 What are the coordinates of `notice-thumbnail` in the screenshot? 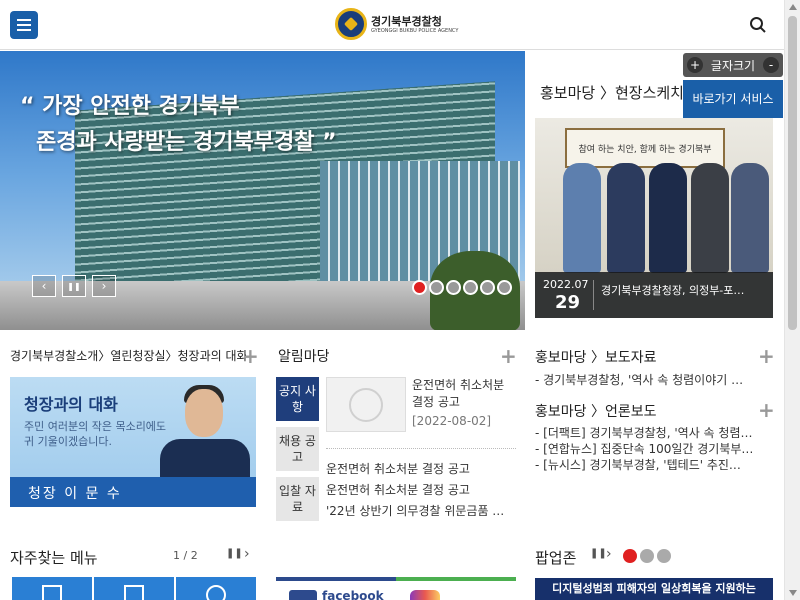 It's located at (366, 404).